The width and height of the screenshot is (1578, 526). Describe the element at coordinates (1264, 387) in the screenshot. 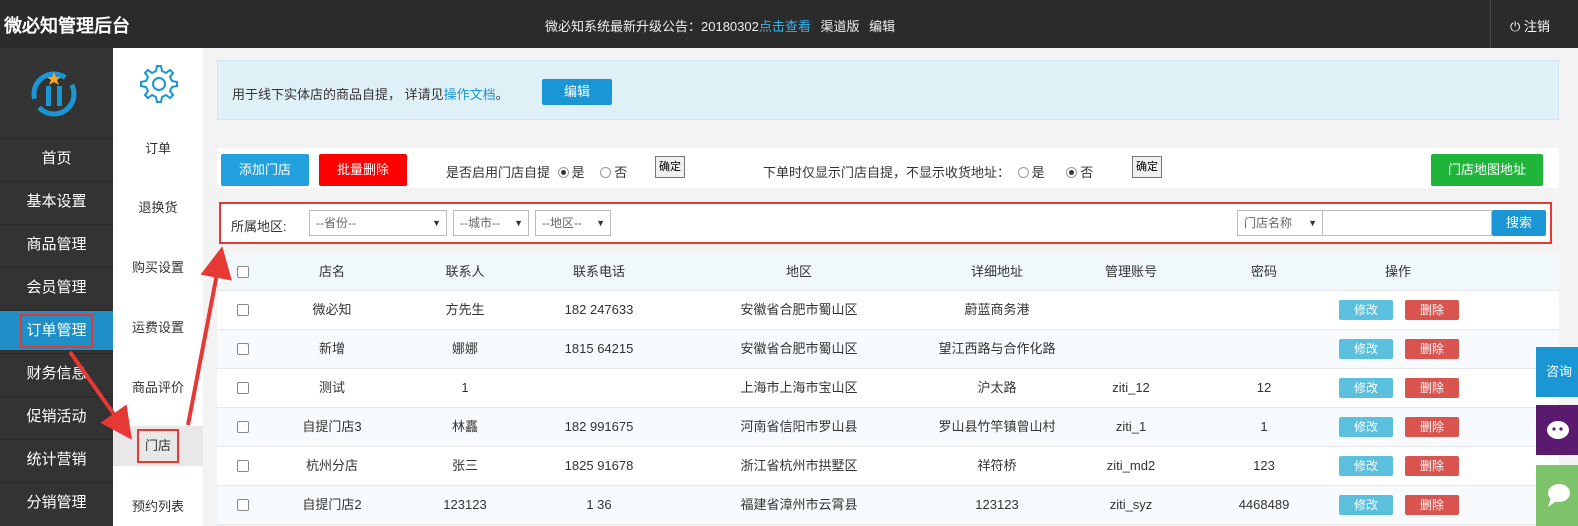

I see `store-password: 12` at that location.